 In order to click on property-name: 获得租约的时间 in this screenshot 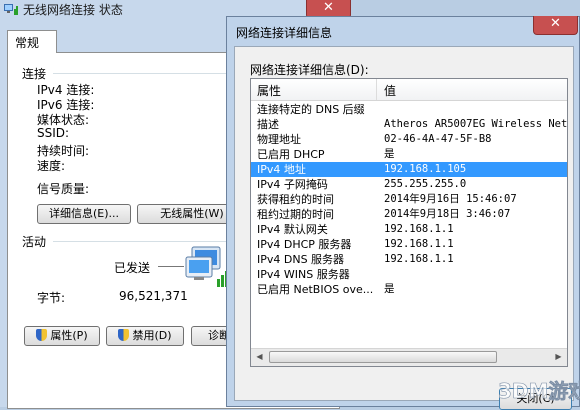, I will do `click(295, 199)`.